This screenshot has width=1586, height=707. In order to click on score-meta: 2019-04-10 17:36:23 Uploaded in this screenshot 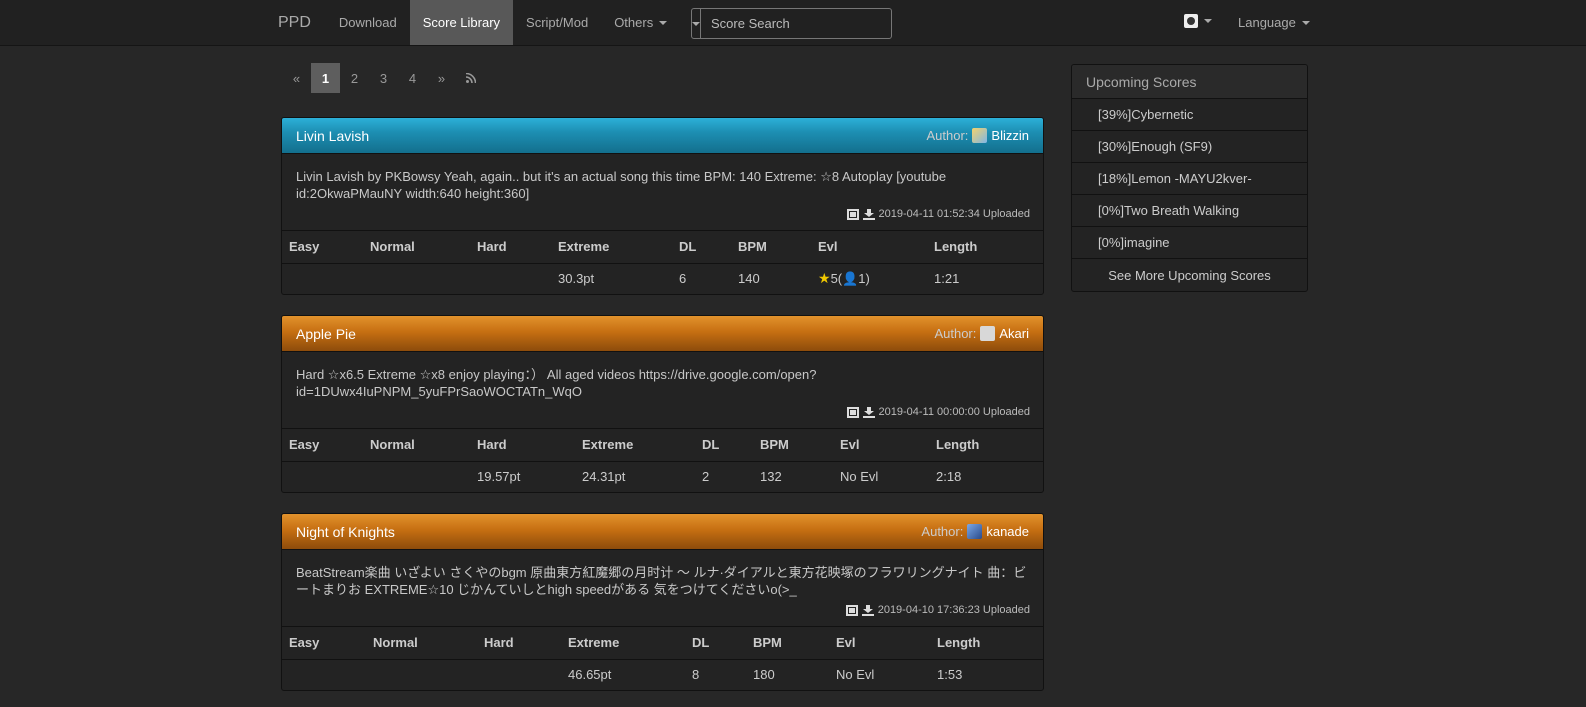, I will do `click(937, 610)`.